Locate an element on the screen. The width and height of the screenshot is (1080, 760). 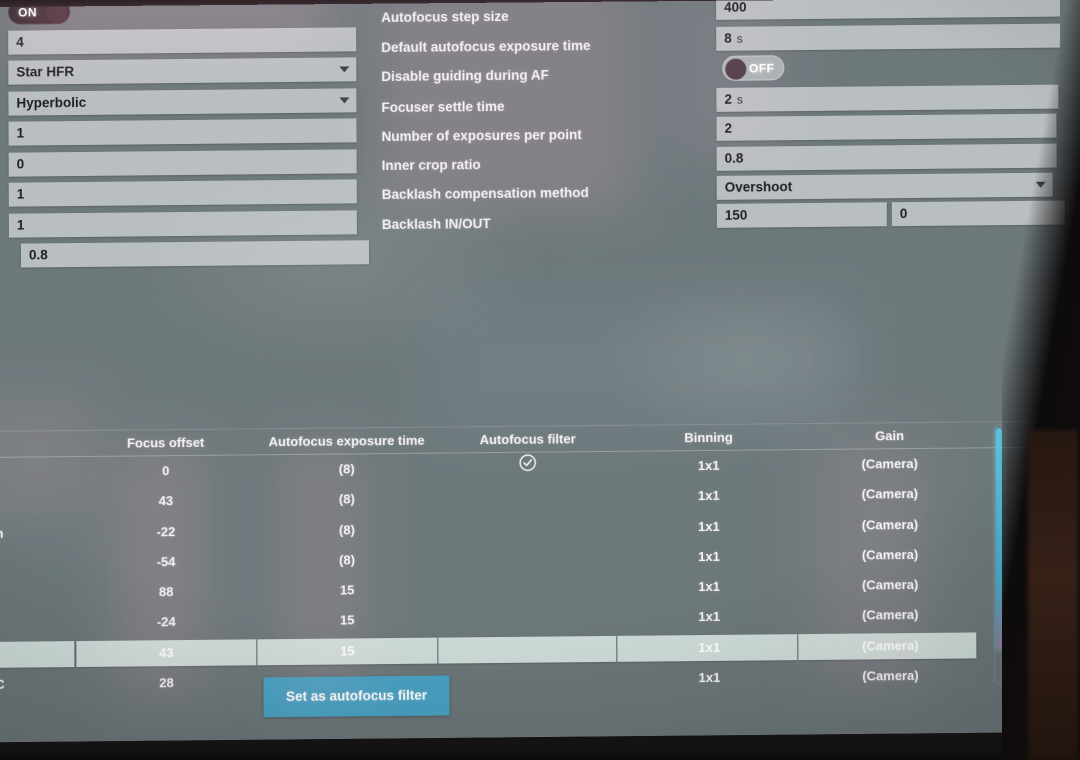
cell-autofocus-filter is located at coordinates (528, 468).